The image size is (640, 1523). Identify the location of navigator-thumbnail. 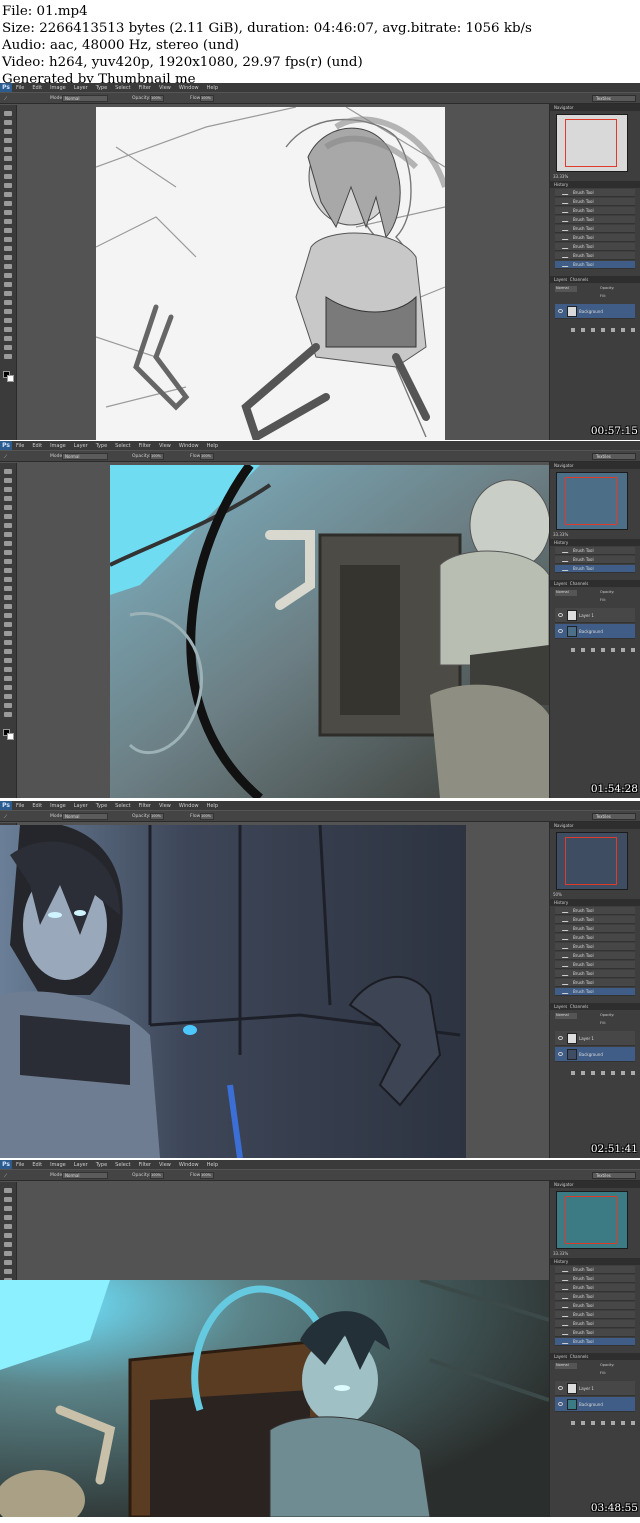
(592, 143).